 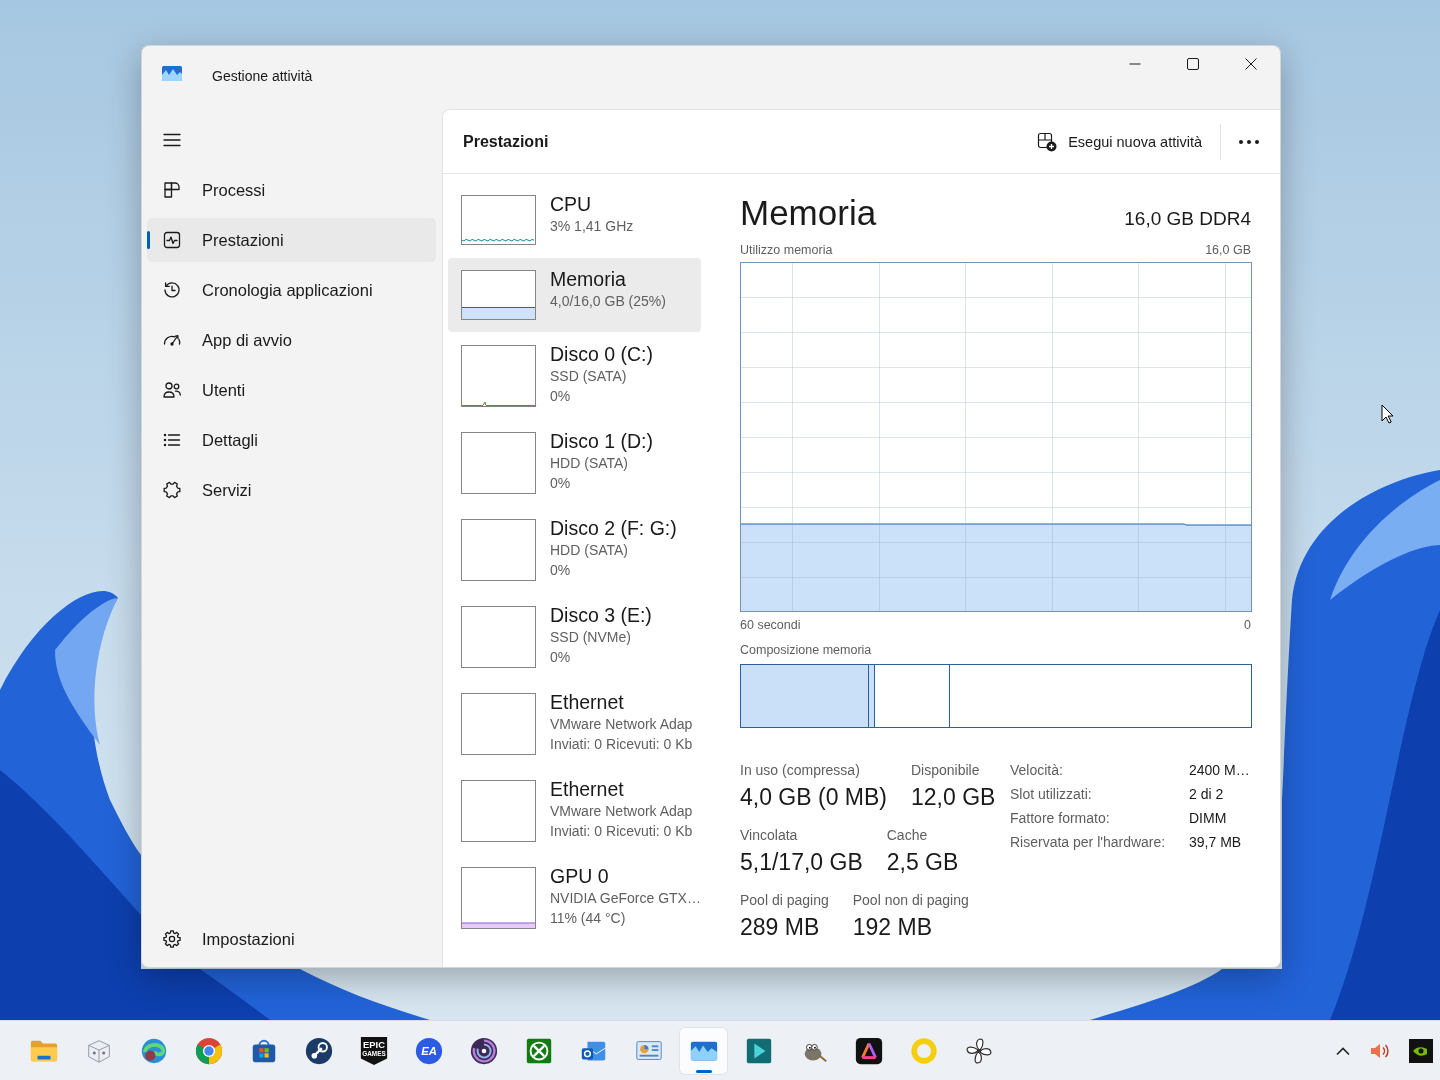 I want to click on cog-icon, so click(x=172, y=490).